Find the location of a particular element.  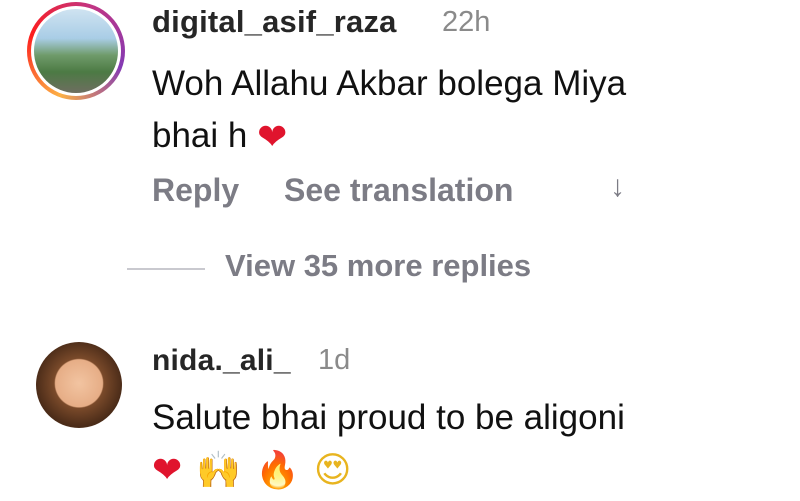

view-replies-row: View 35 more replies is located at coordinates (400, 269).